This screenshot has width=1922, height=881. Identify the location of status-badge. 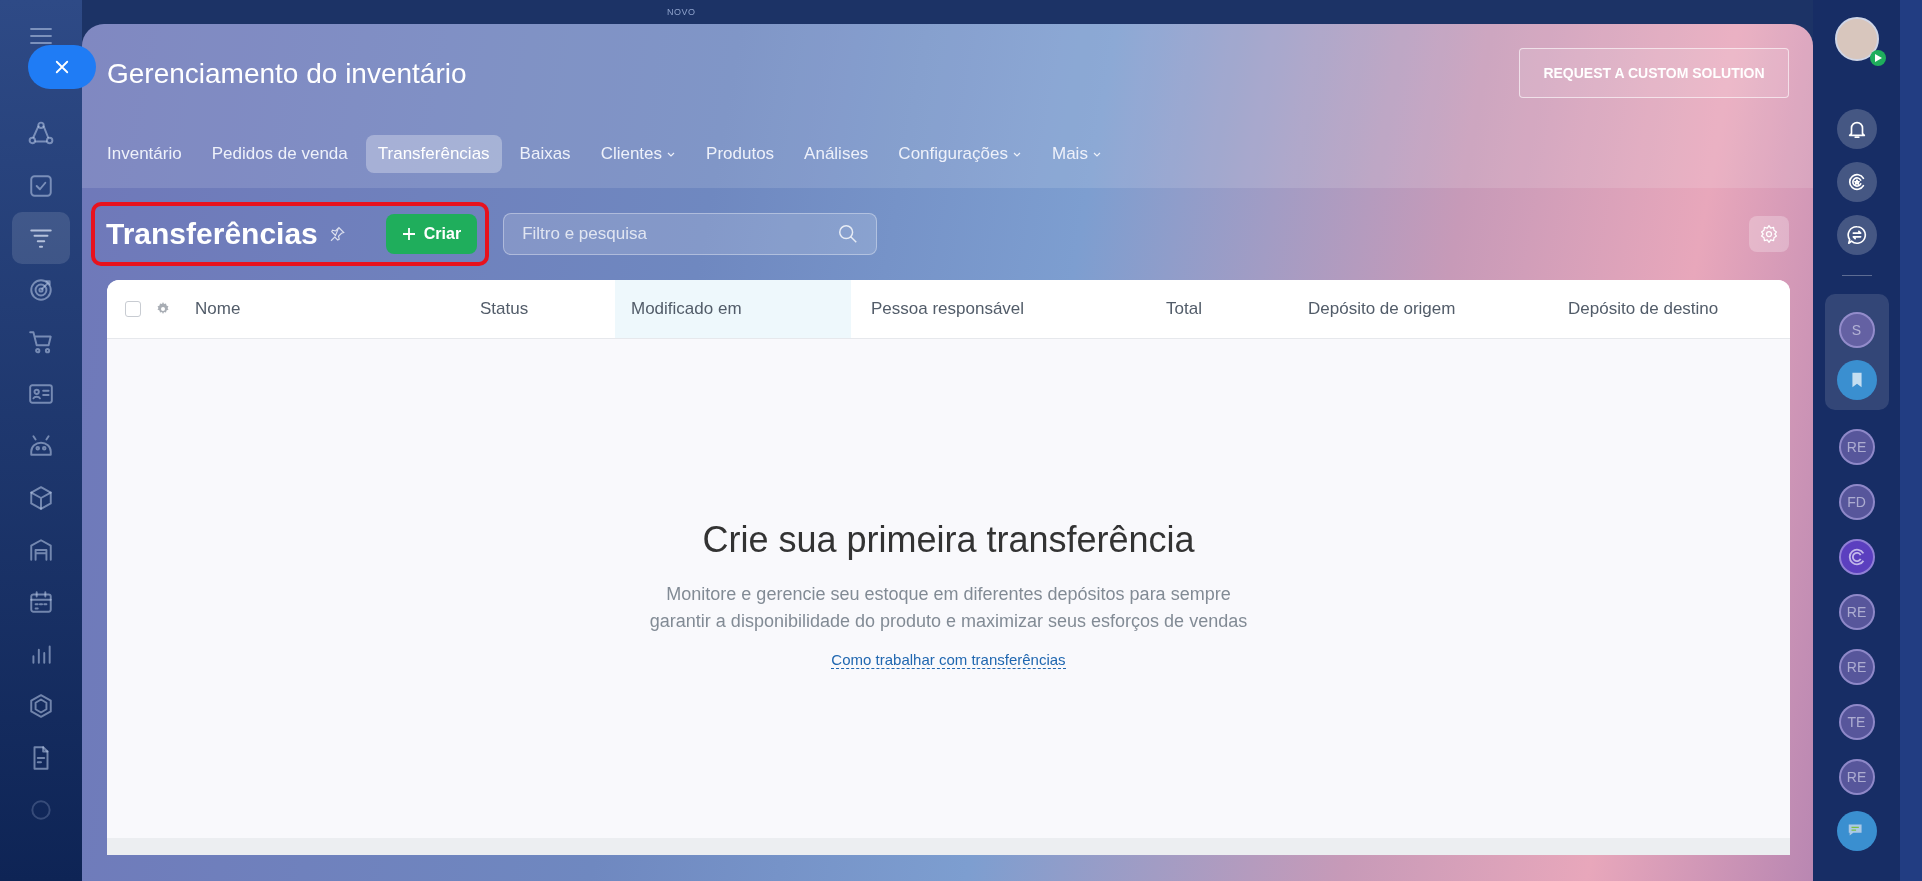
(1877, 58).